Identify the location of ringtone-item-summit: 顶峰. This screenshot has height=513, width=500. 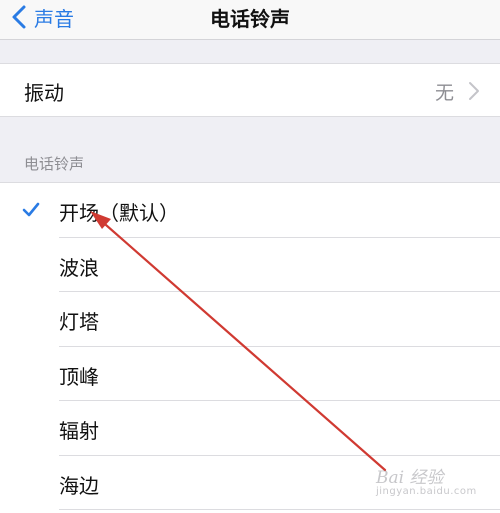
(250, 374).